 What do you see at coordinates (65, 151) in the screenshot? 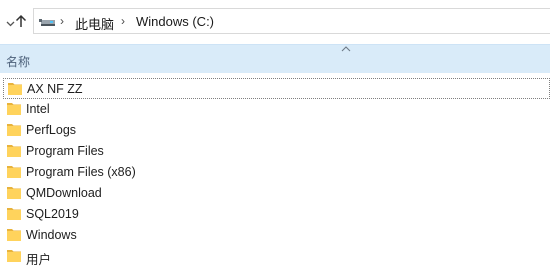
I see `file-name: Program Files` at bounding box center [65, 151].